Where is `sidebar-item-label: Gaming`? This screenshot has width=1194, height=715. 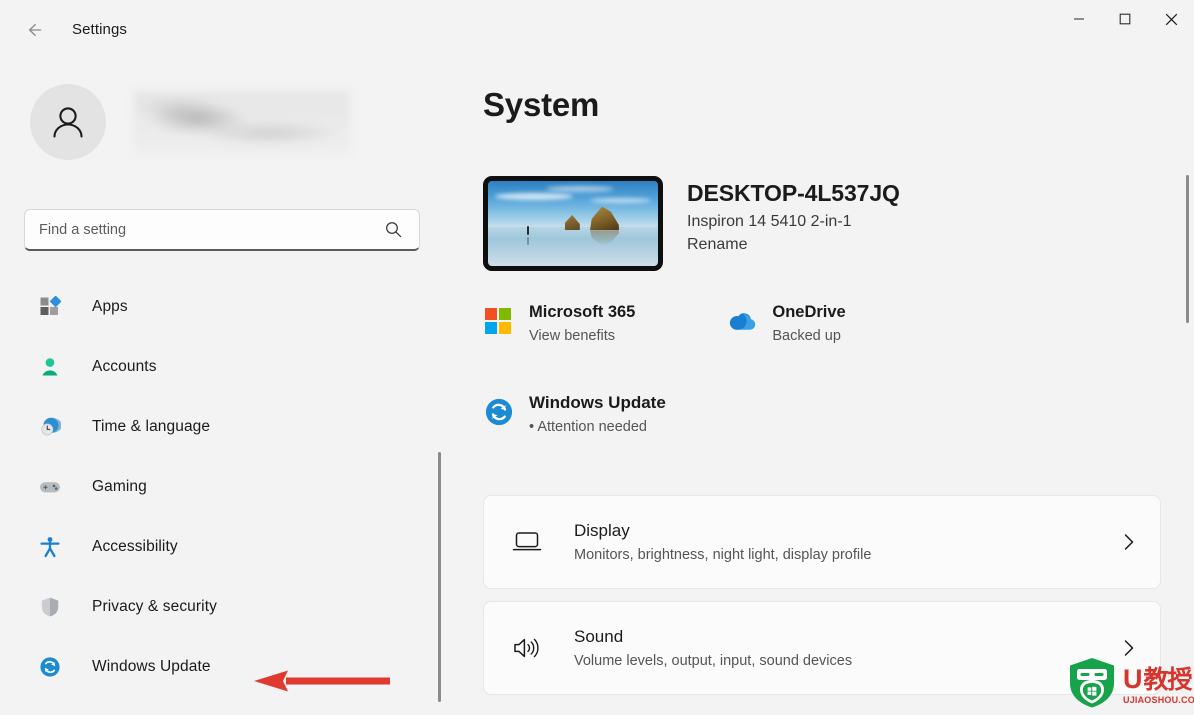 sidebar-item-label: Gaming is located at coordinates (119, 486).